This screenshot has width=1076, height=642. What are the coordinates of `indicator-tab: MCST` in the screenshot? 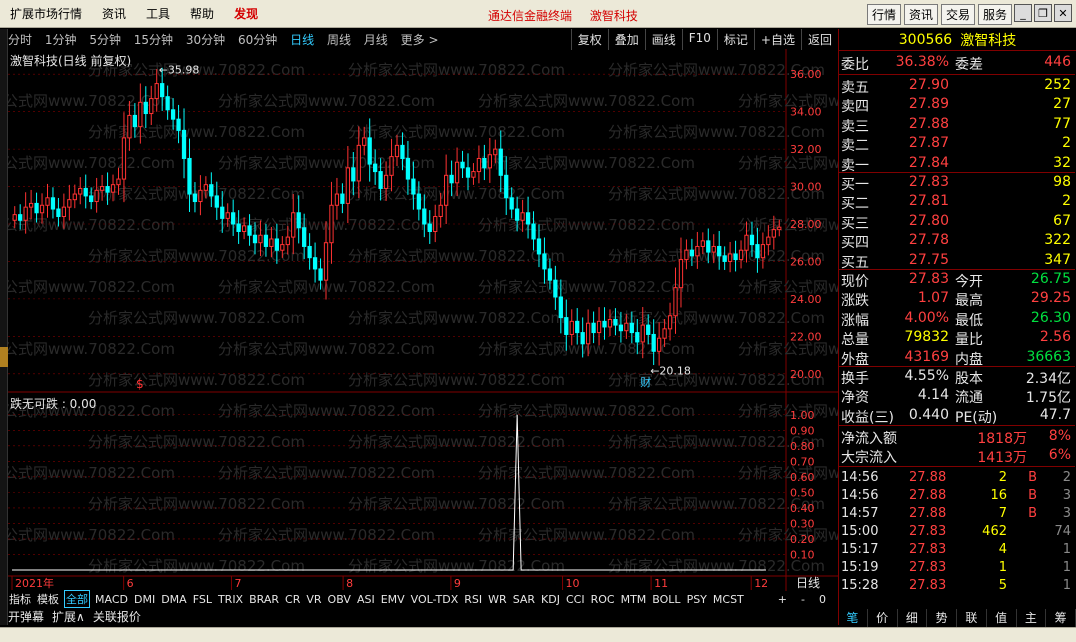 It's located at (728, 599).